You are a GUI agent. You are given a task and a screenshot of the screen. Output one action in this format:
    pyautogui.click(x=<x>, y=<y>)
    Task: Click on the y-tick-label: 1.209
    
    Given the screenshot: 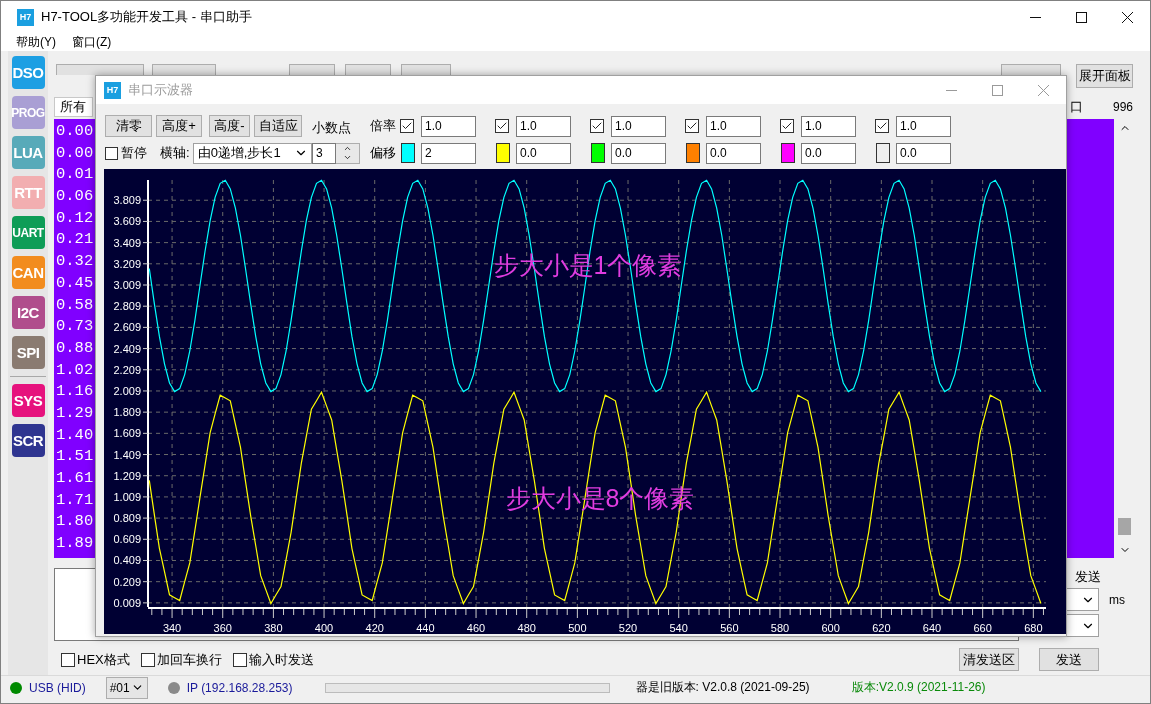 What is the action you would take?
    pyautogui.click(x=127, y=475)
    